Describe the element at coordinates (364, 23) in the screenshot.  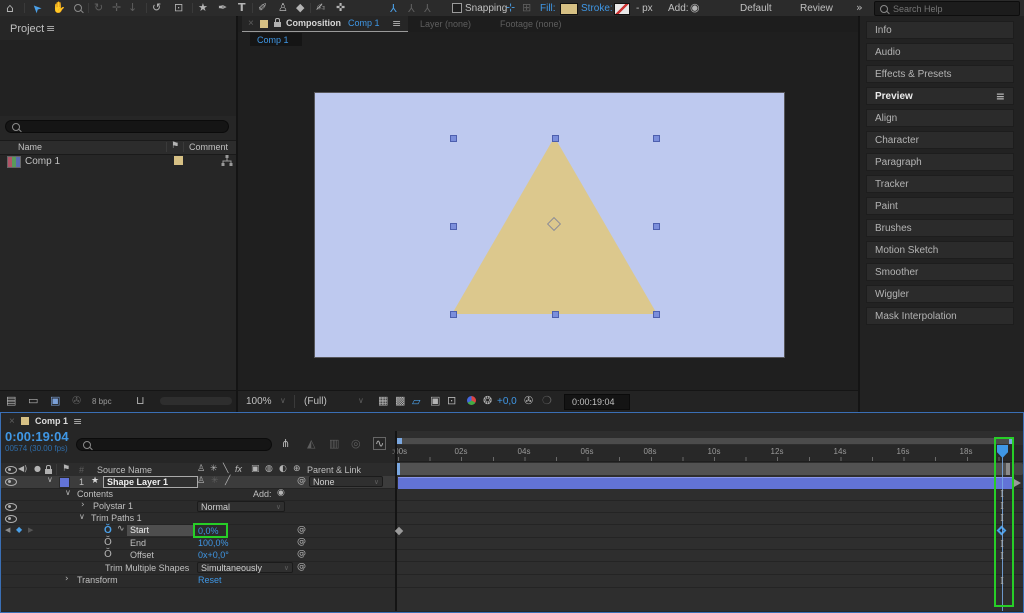
I see `composition-tab-comp-name: Comp 1` at that location.